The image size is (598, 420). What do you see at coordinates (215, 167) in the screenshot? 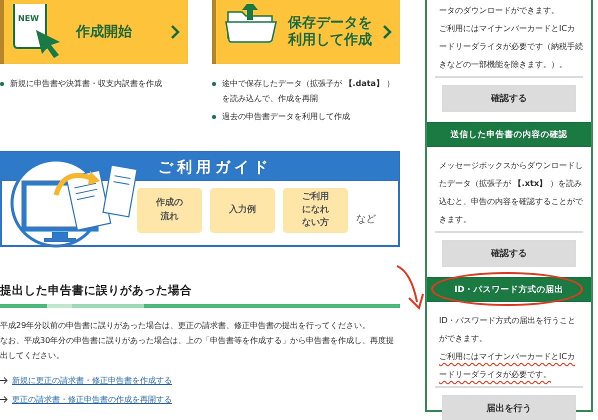
I see `guide-title: ご利用ガイド` at bounding box center [215, 167].